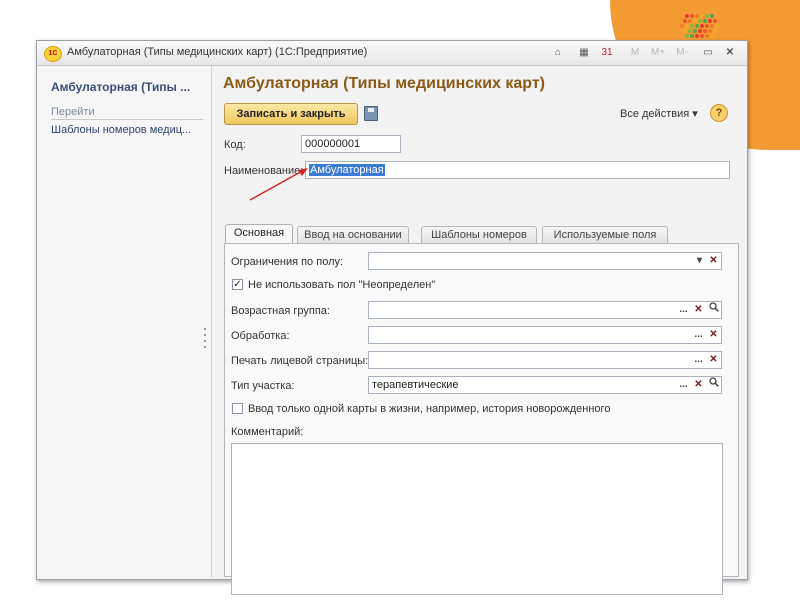 This screenshot has width=800, height=600. I want to click on panel-splitter-handle, so click(205, 343).